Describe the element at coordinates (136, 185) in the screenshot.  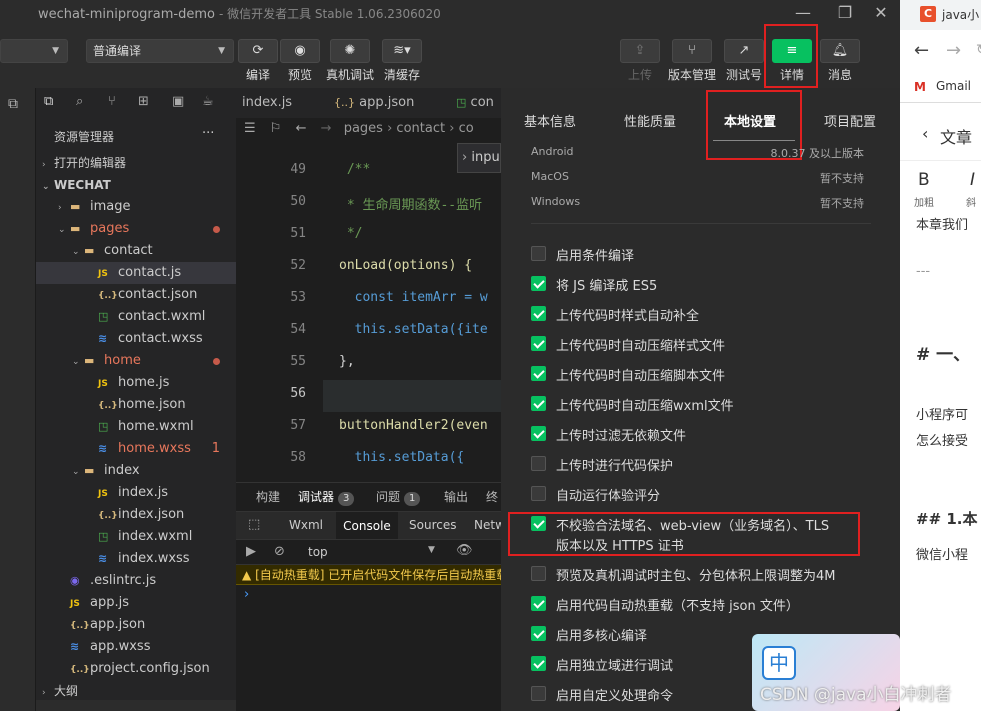
I see `project-section: ⌄ WECHAT` at that location.